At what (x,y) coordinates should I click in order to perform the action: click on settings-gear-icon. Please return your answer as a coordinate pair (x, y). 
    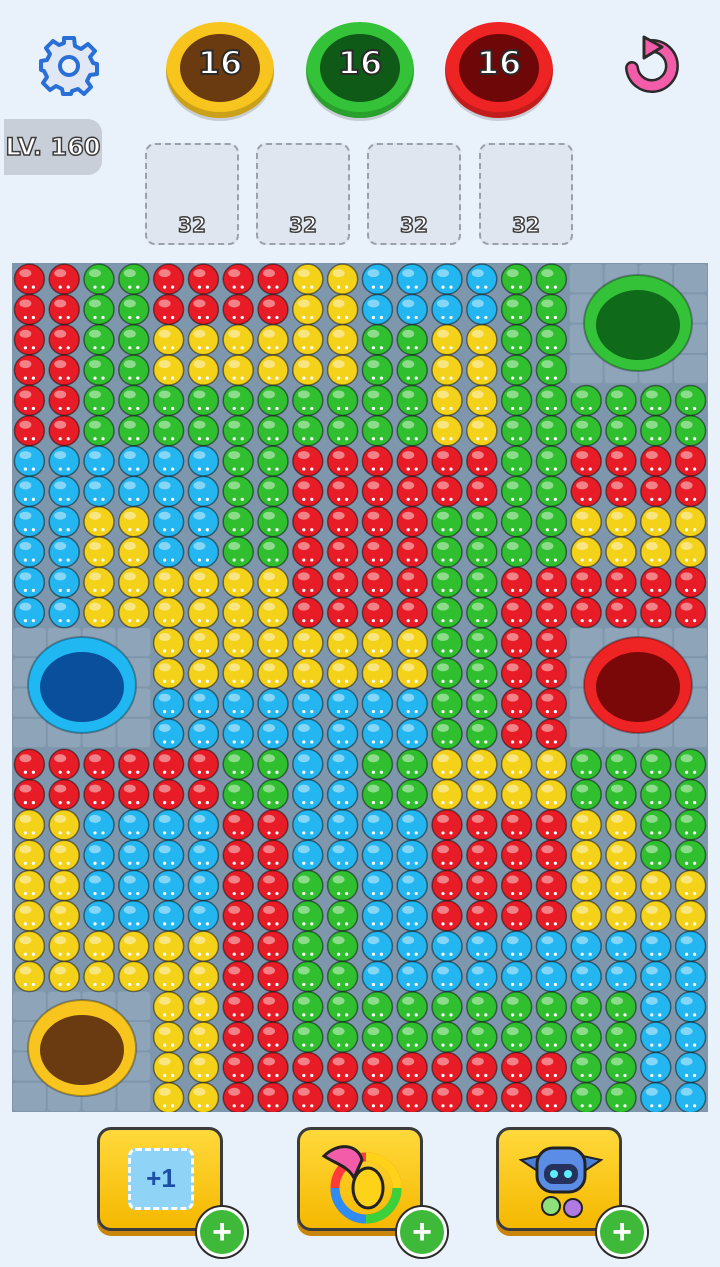
    Looking at the image, I should click on (69, 66).